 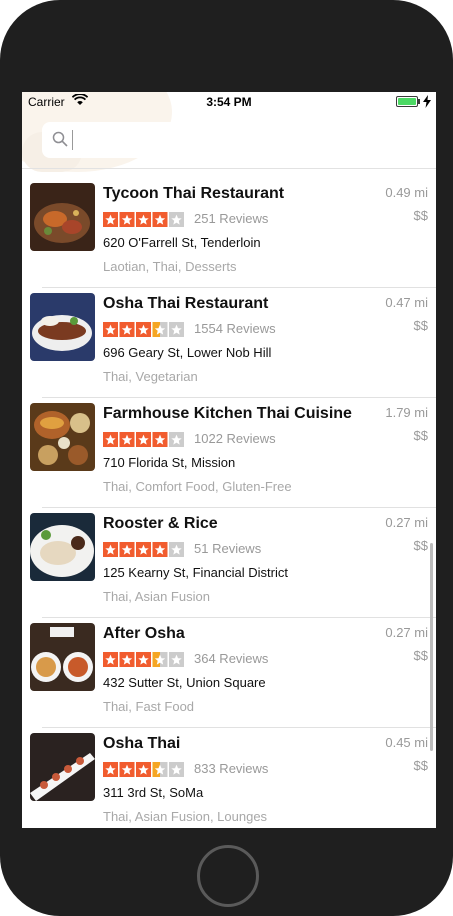 I want to click on restaurant-address: 696 Geary St, Lower Nob Hill, so click(x=187, y=352).